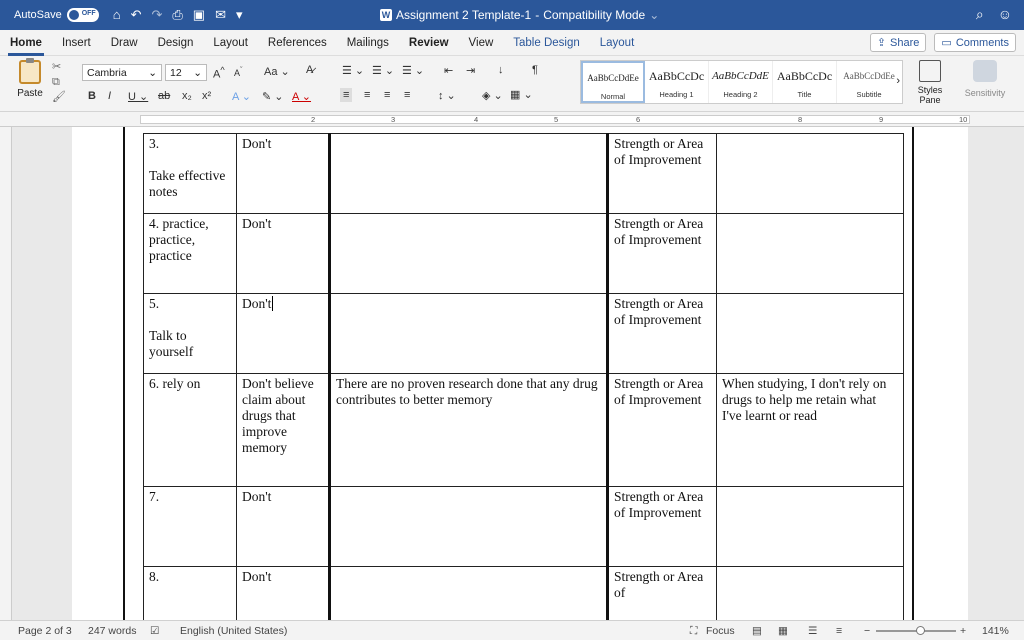  Describe the element at coordinates (812, 631) in the screenshot. I see `outline-icon: ☰` at that location.